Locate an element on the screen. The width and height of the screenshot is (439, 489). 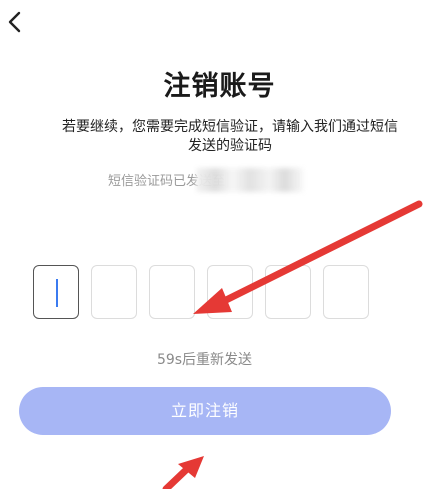
sms-verification-instructions: 若要继续，您需要完成短信验证，请输入我们通过短信发送的验证码 is located at coordinates (230, 136).